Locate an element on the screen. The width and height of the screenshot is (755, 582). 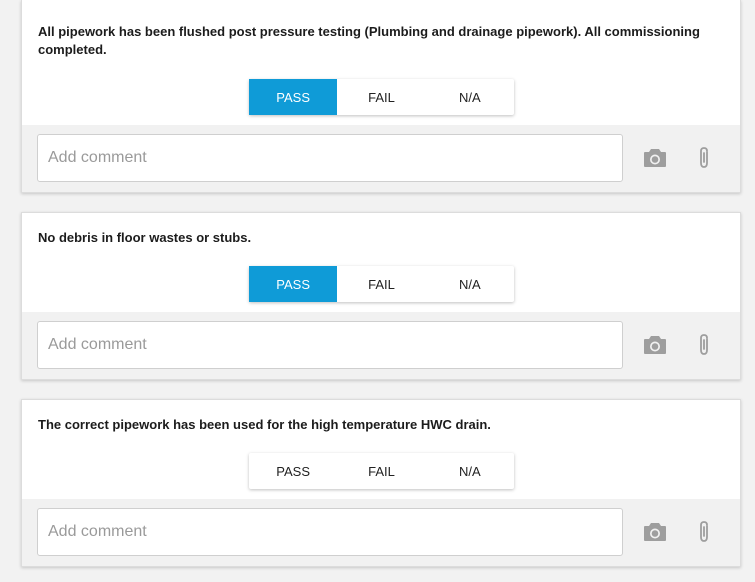
question-text: No debris in floor wastes or stubs. is located at coordinates (145, 237).